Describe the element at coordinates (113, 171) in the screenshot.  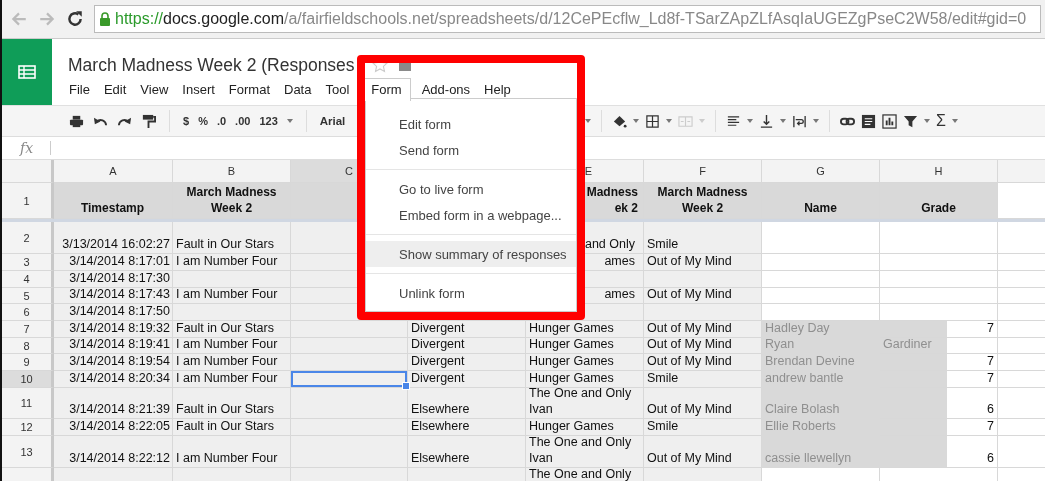
I see `column-header: A` at that location.